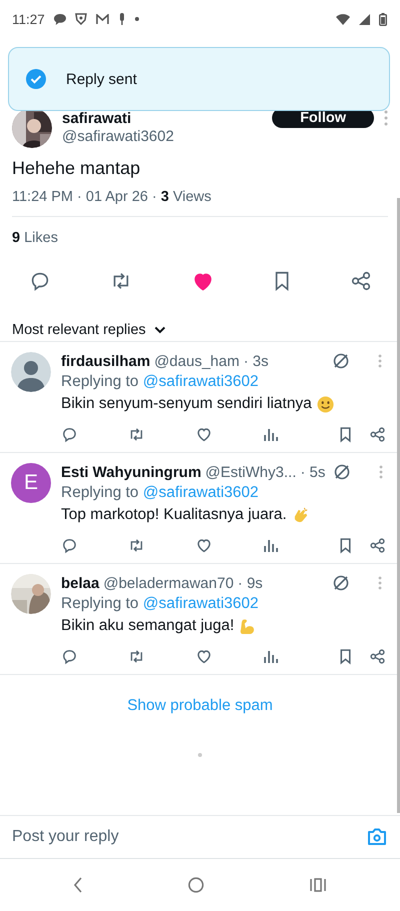  Describe the element at coordinates (97, 119) in the screenshot. I see `author-name: safirawati` at that location.